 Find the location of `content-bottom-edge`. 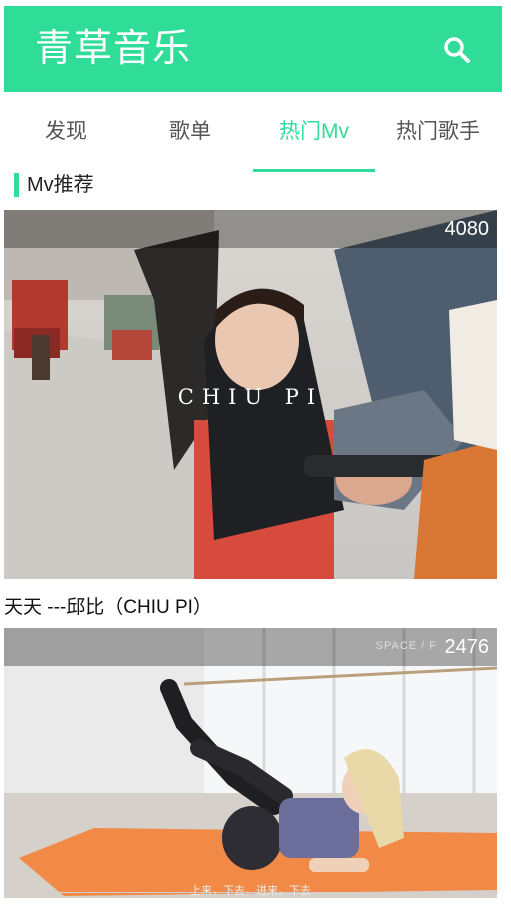

content-bottom-edge is located at coordinates (251, 892).